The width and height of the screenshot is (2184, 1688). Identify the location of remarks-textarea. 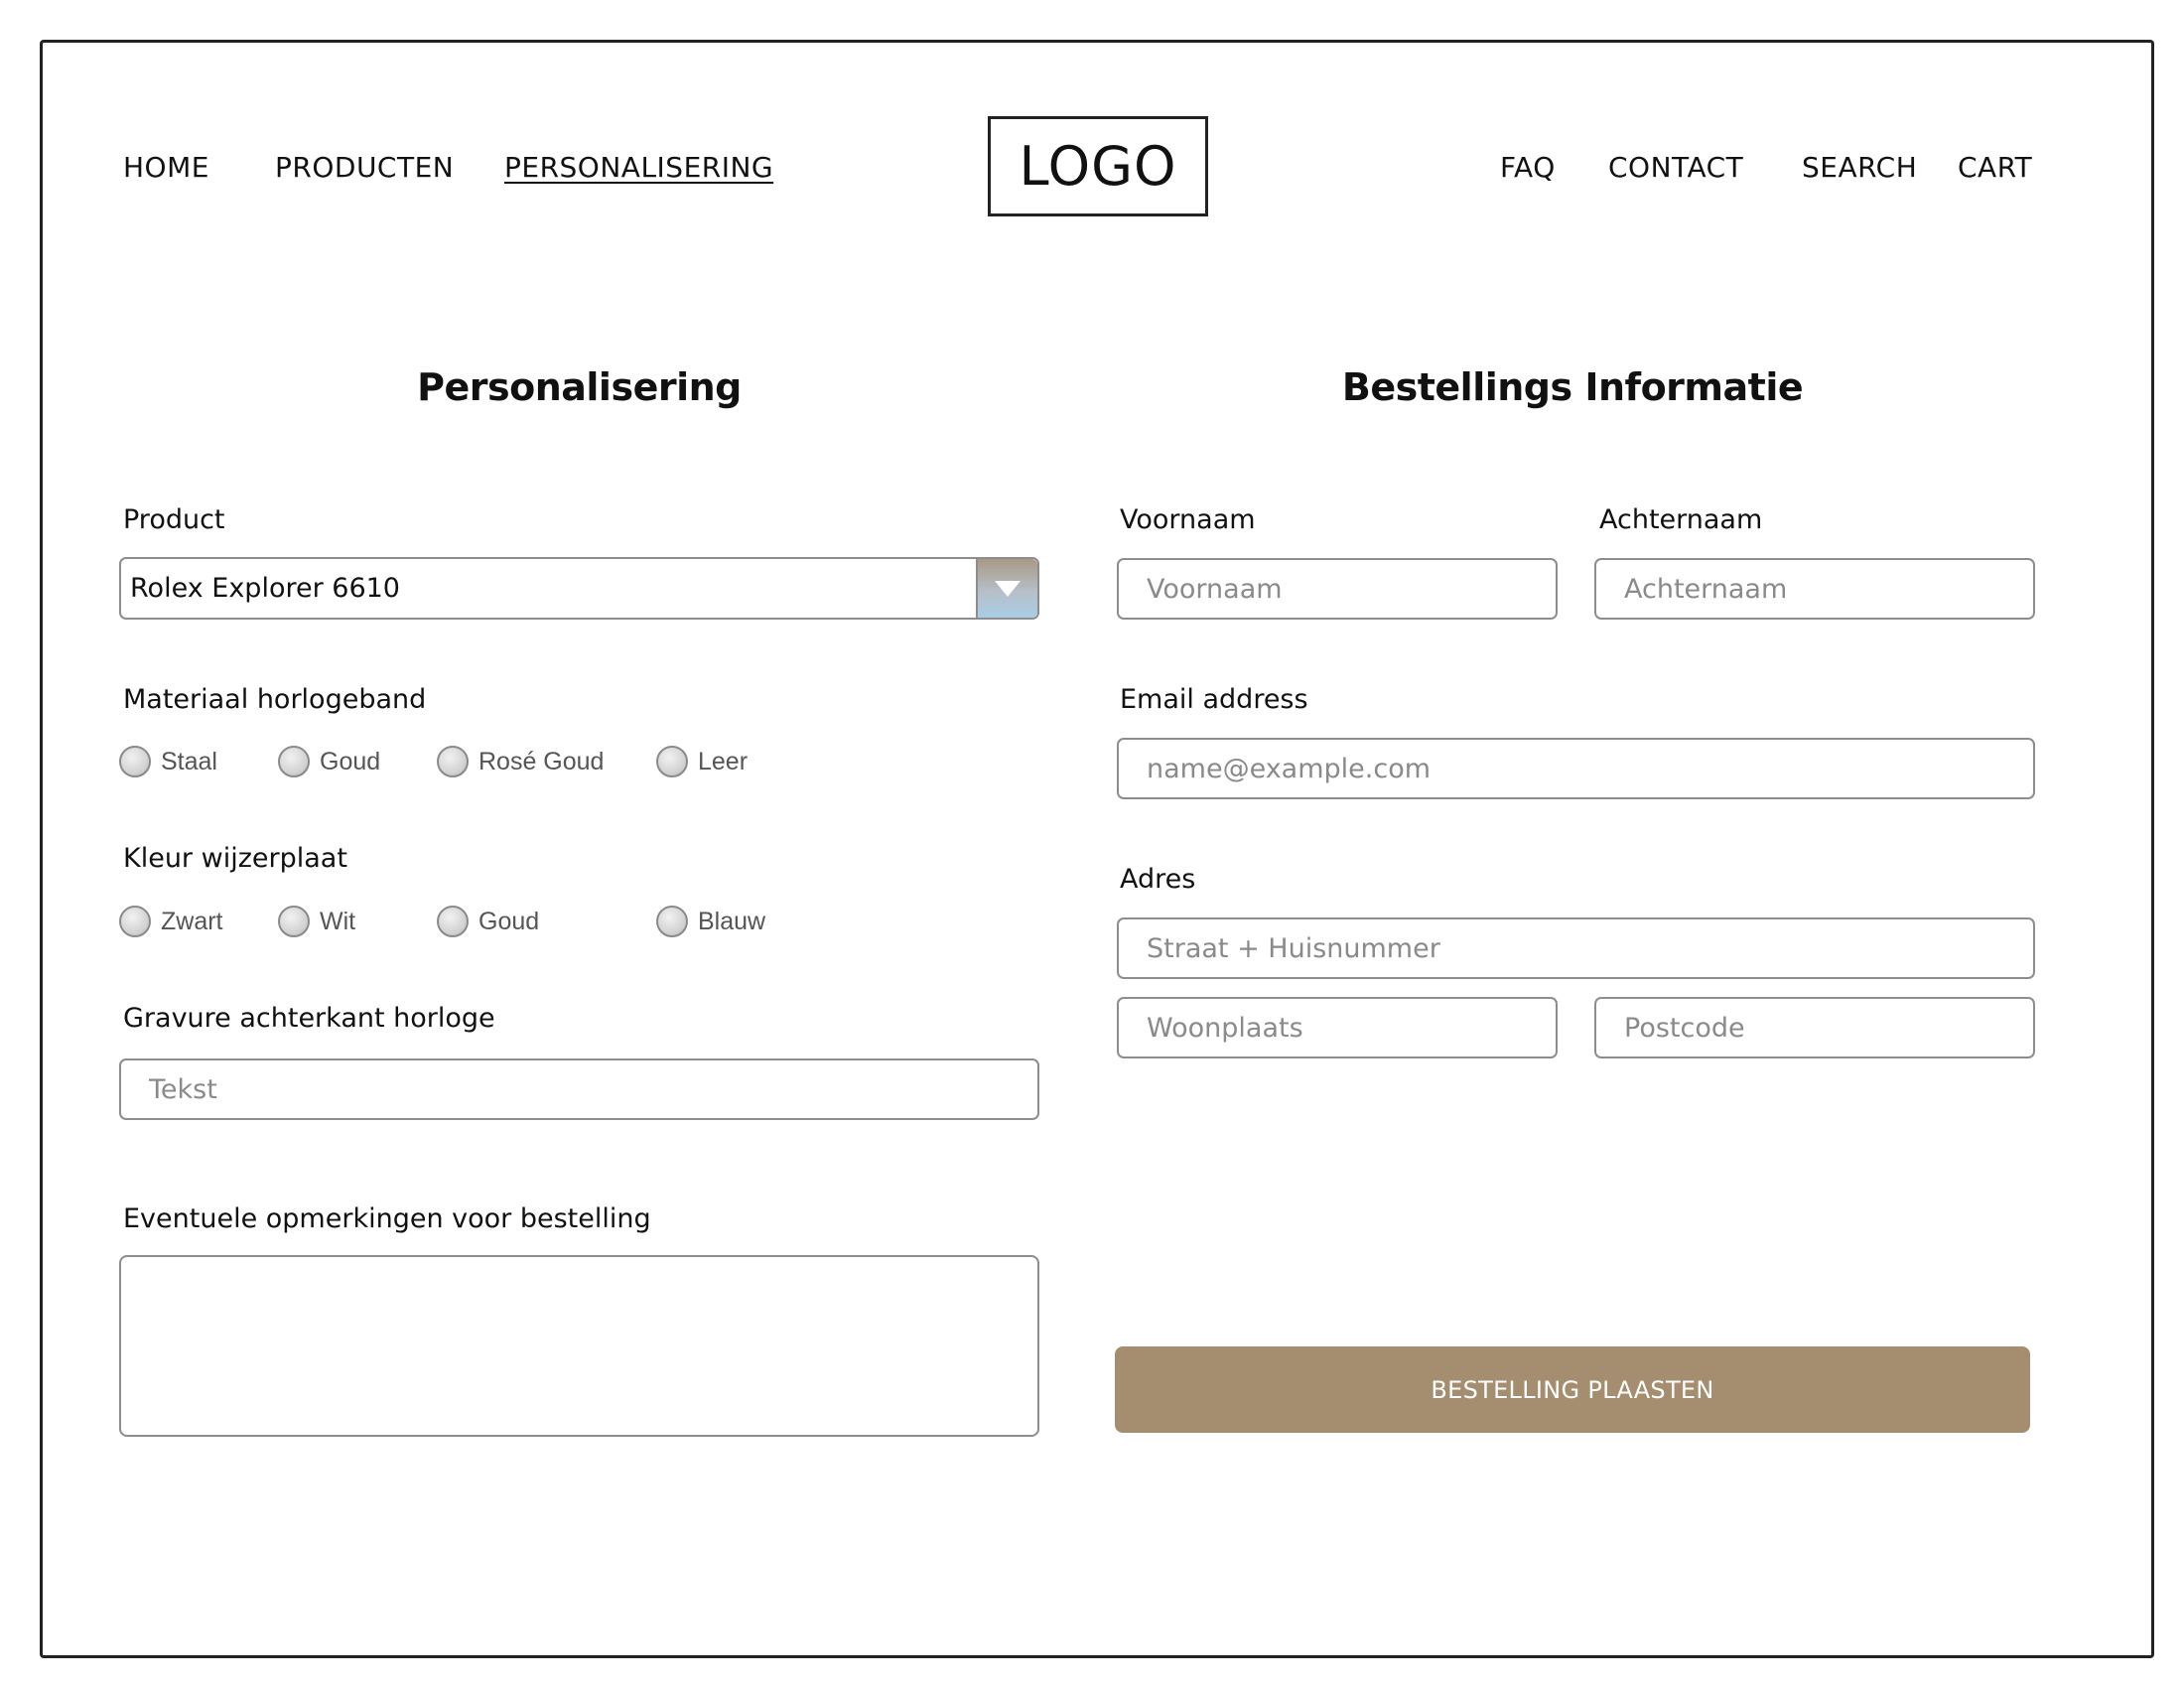
(579, 1346).